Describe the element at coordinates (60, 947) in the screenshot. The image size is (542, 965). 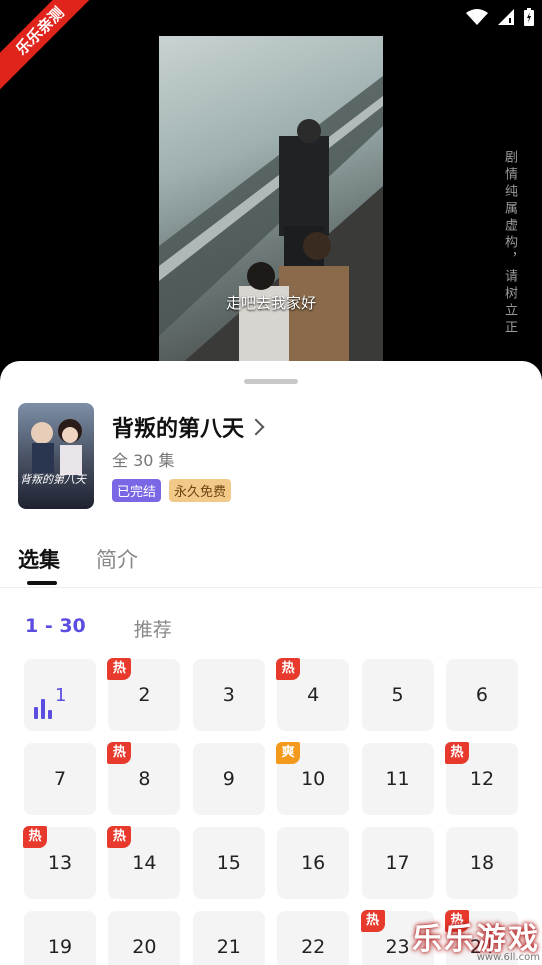
I see `episode-number: 19` at that location.